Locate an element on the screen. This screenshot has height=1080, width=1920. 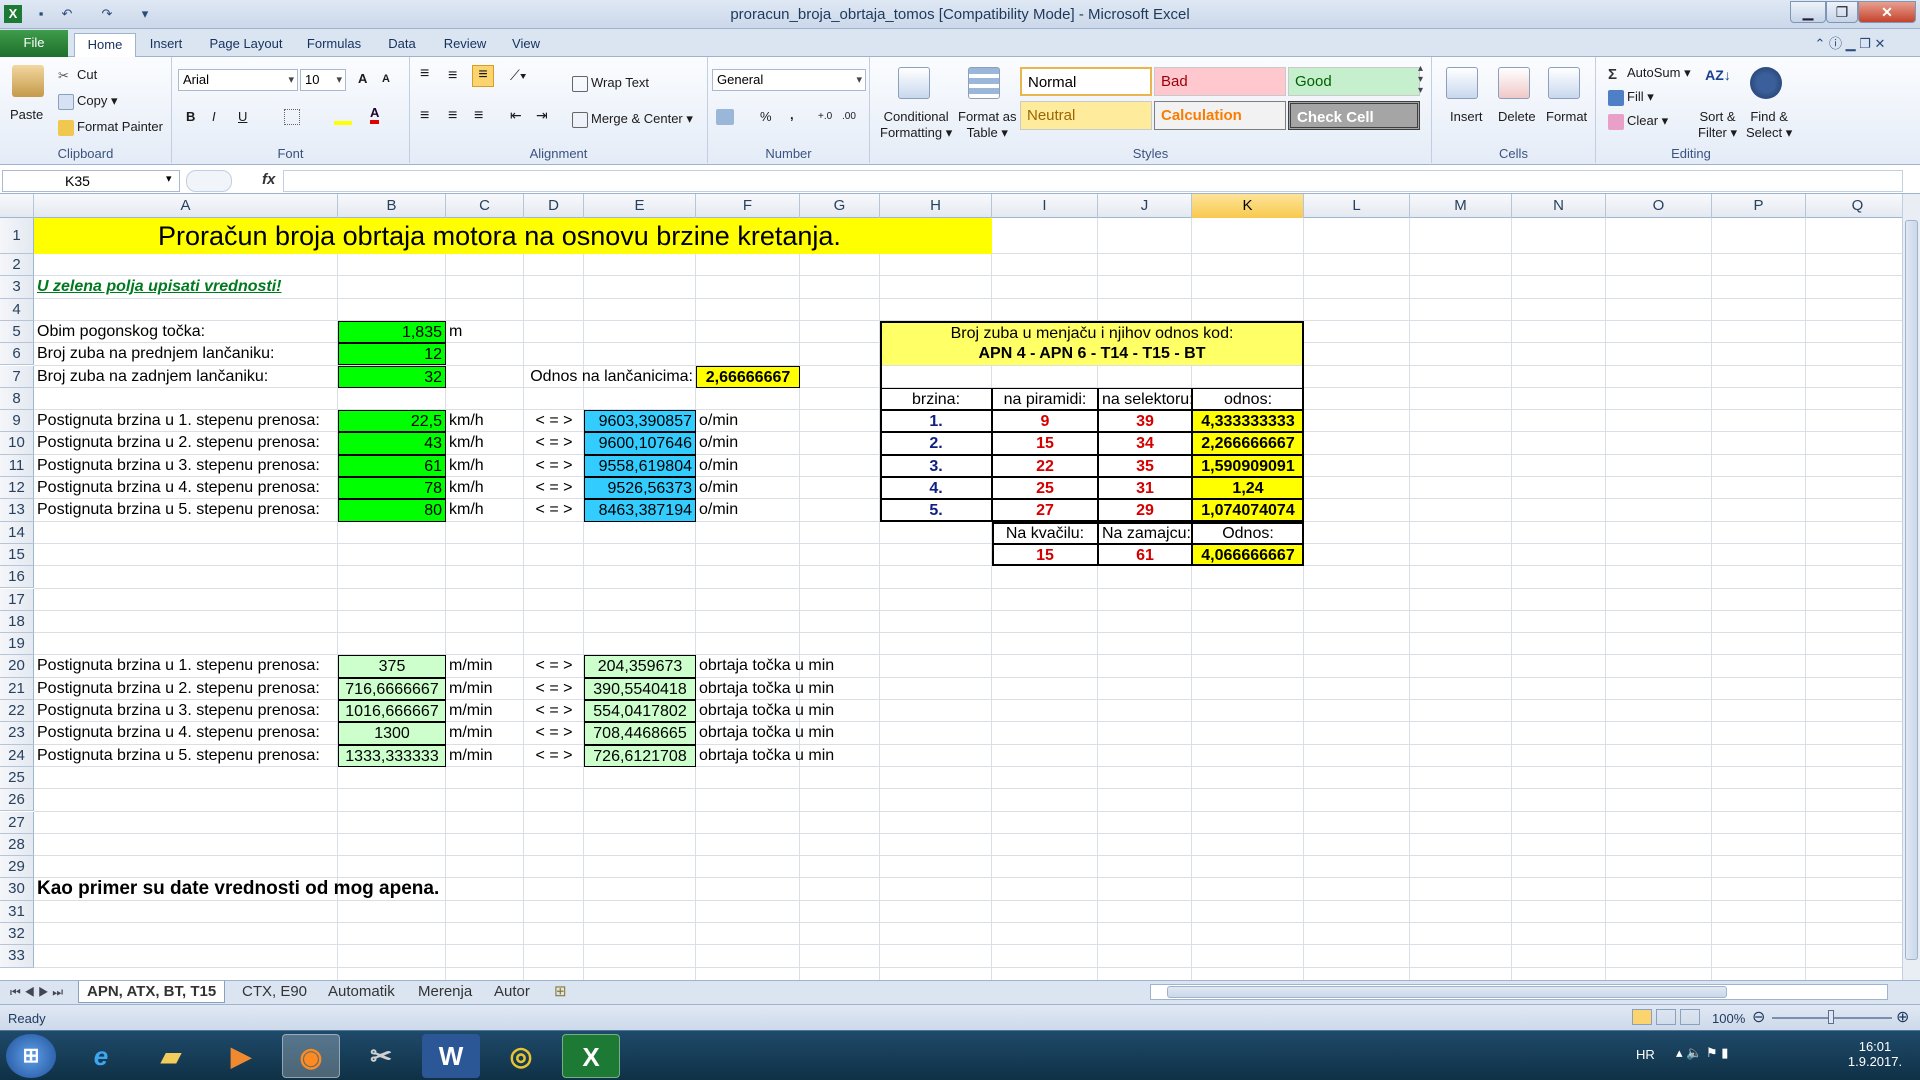
row-header-8: 8 is located at coordinates (17, 399).